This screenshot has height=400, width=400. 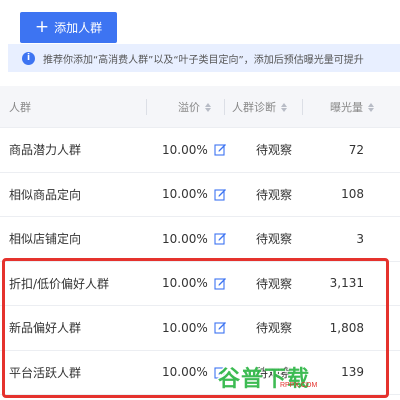 I want to click on audience-name: 相似商品定向, so click(x=45, y=194).